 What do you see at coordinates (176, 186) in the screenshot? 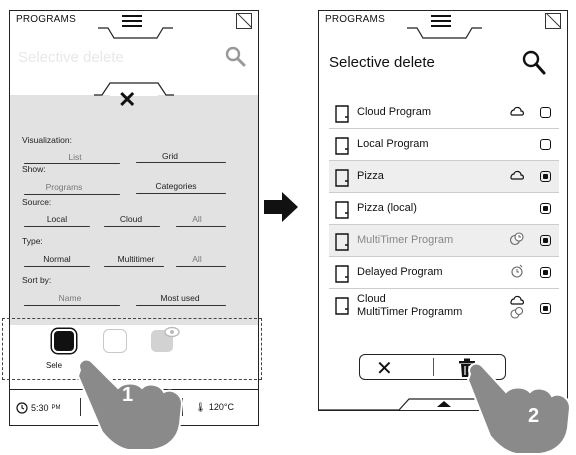
I see `option-categories: Categories` at bounding box center [176, 186].